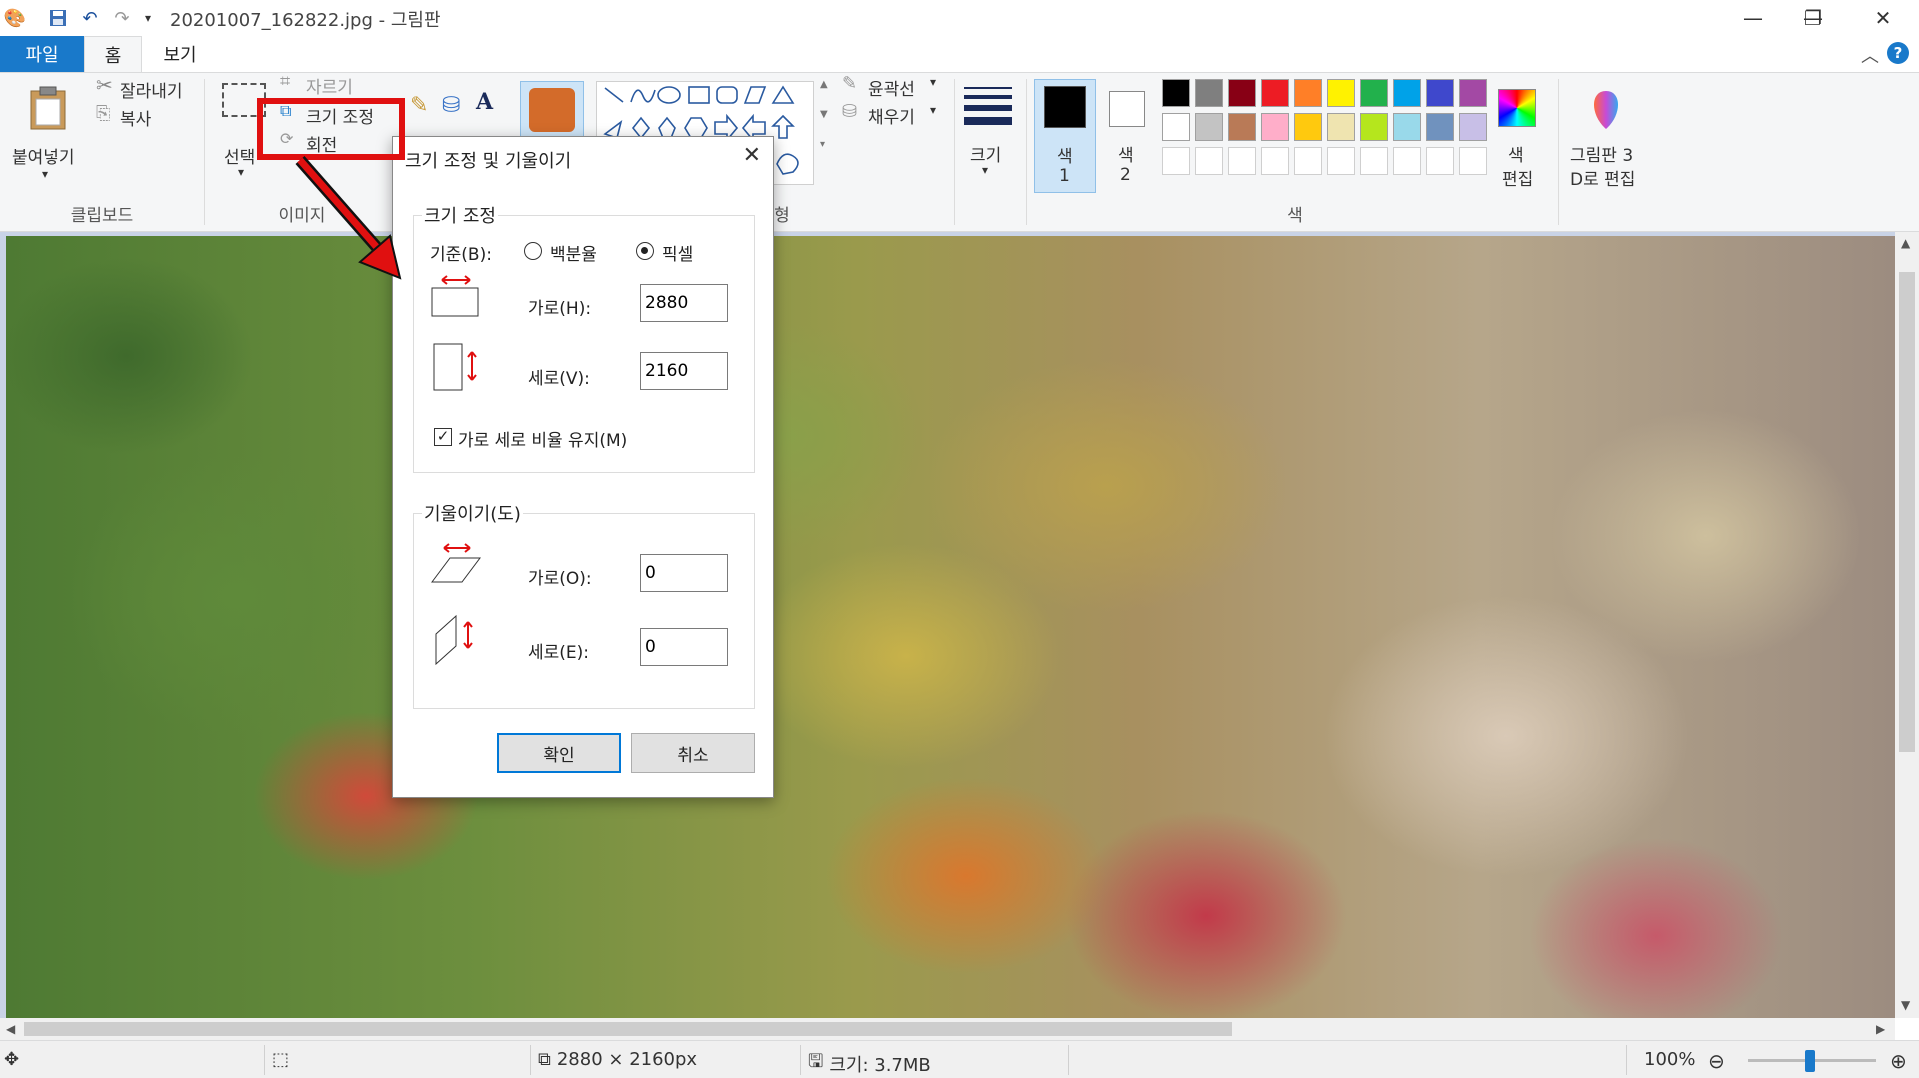  What do you see at coordinates (148, 18) in the screenshot?
I see `customize-quick-access-icon: ▾` at bounding box center [148, 18].